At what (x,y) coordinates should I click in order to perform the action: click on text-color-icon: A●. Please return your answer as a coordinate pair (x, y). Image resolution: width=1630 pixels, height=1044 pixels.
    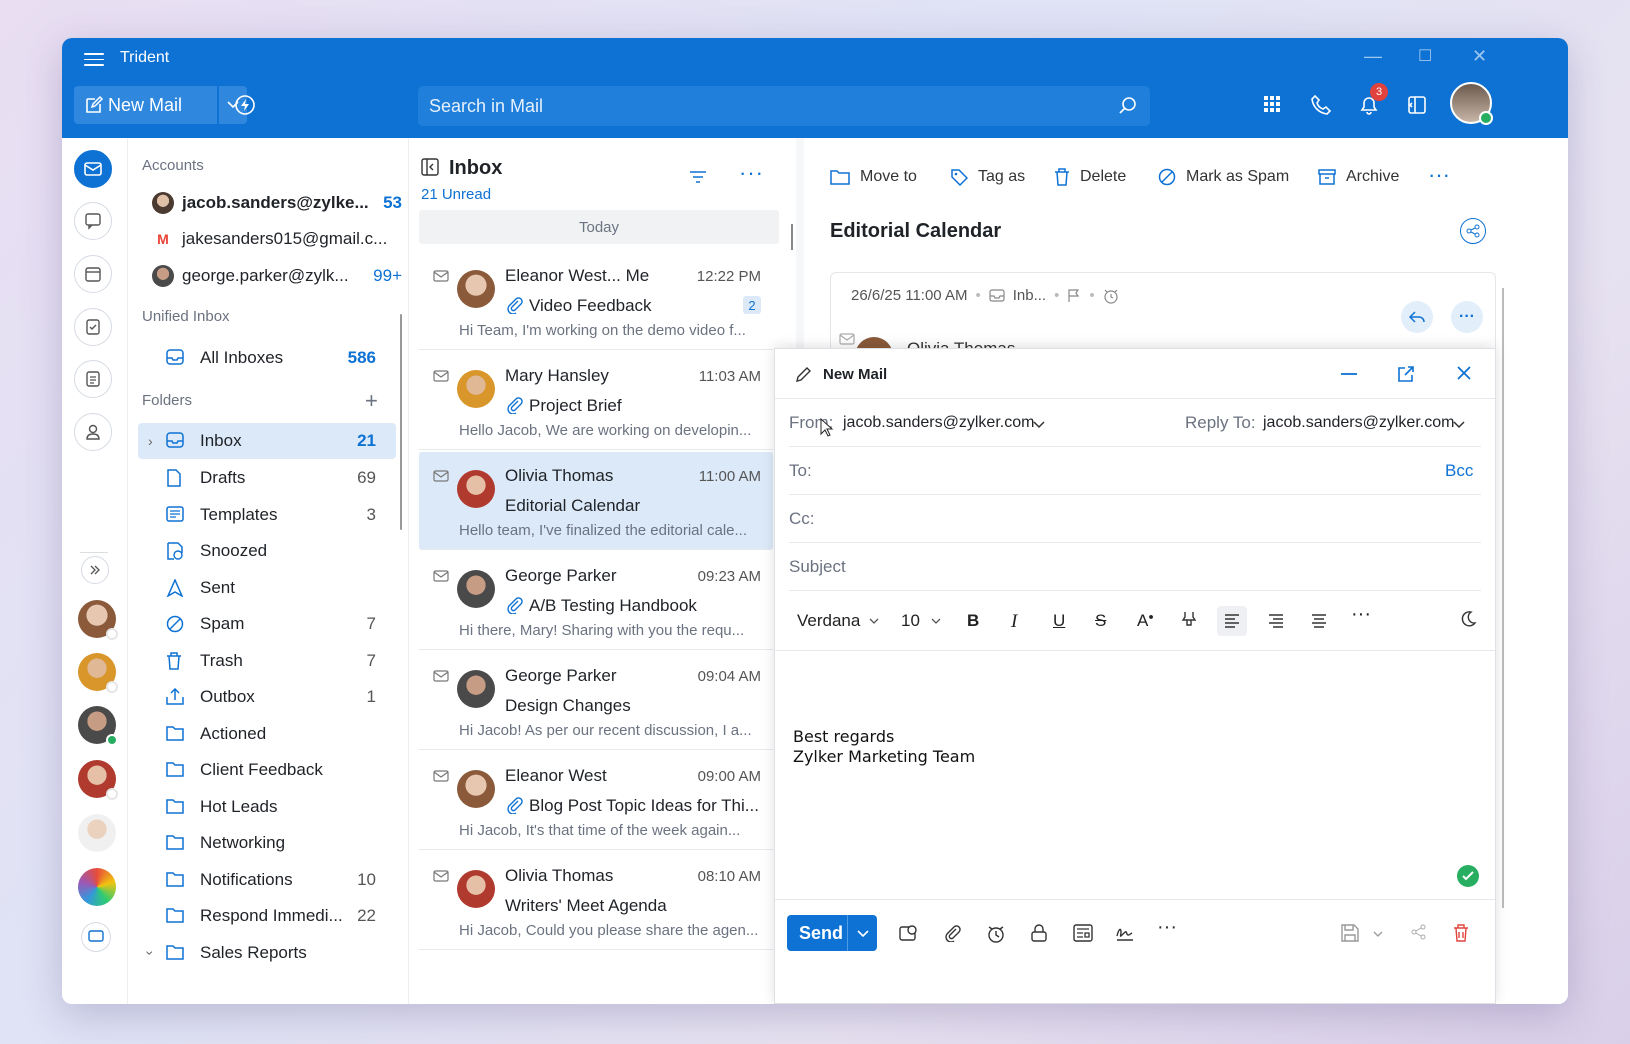
    Looking at the image, I should click on (1145, 621).